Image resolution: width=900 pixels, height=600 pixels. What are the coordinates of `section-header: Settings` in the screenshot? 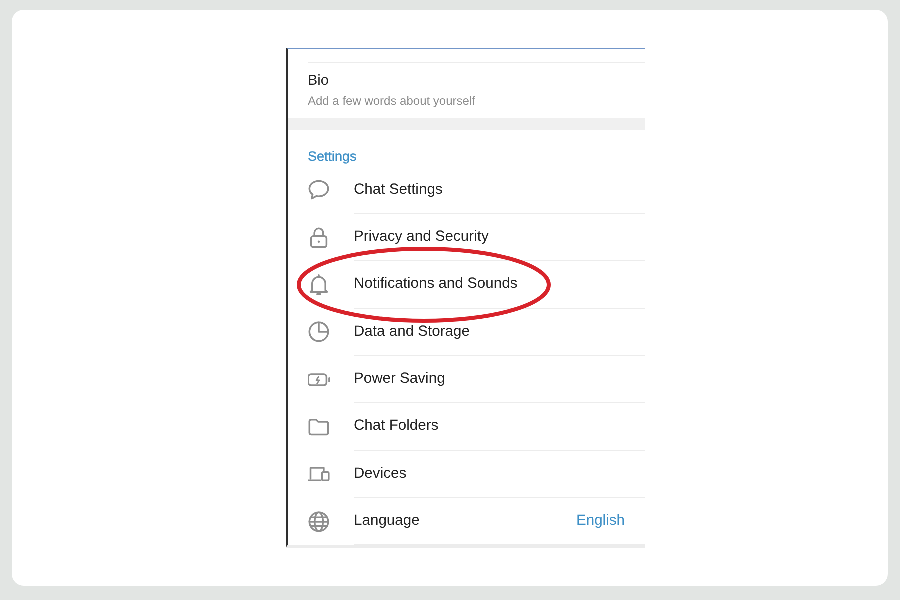 It's located at (332, 157).